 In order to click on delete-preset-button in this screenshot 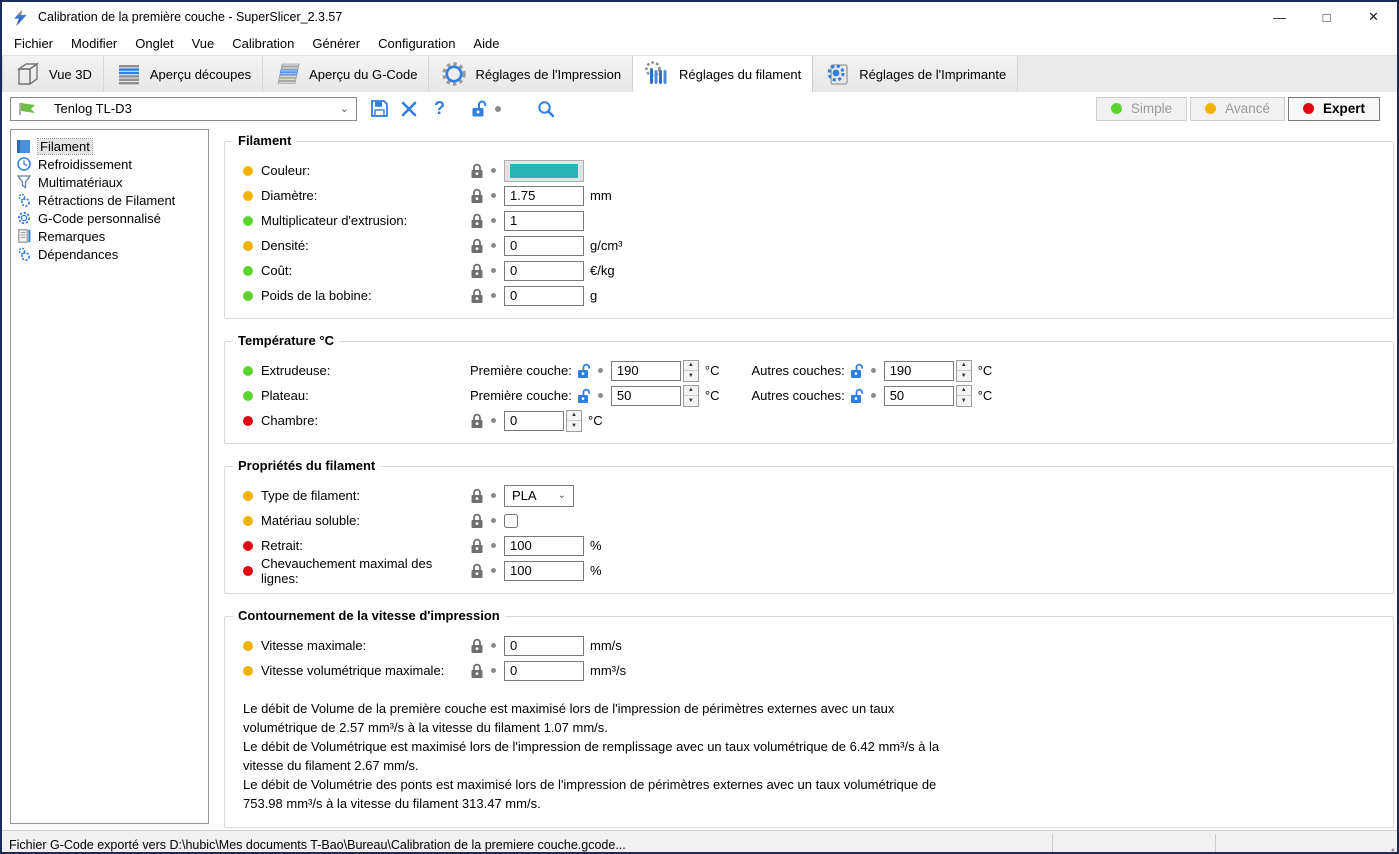, I will do `click(409, 109)`.